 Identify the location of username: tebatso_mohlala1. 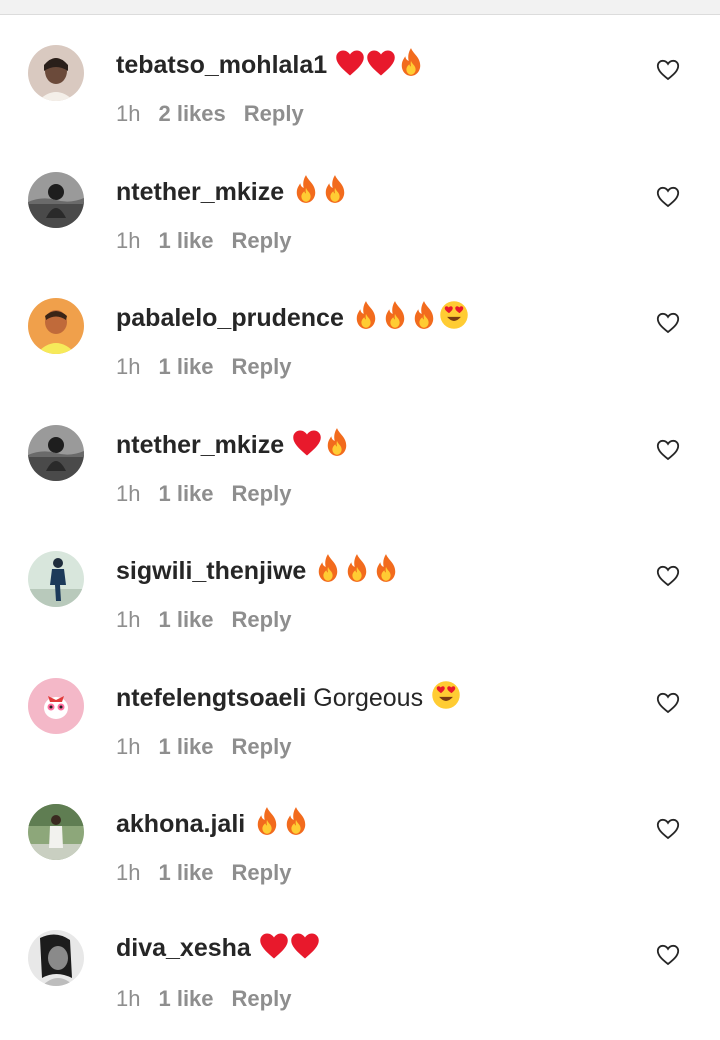
(221, 65).